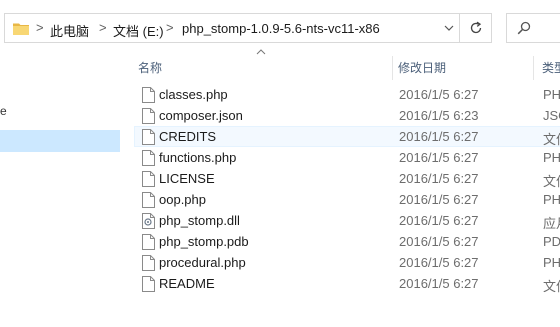 This screenshot has height=327, width=560. Describe the element at coordinates (3, 111) in the screenshot. I see `nav-item-label: e` at that location.